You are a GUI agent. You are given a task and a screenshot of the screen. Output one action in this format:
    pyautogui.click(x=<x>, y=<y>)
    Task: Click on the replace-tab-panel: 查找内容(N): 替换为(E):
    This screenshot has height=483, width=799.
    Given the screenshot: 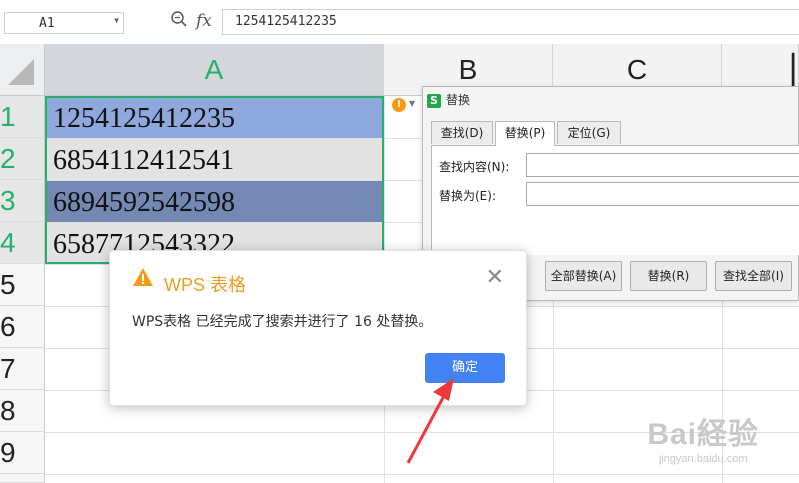 What is the action you would take?
    pyautogui.click(x=615, y=200)
    